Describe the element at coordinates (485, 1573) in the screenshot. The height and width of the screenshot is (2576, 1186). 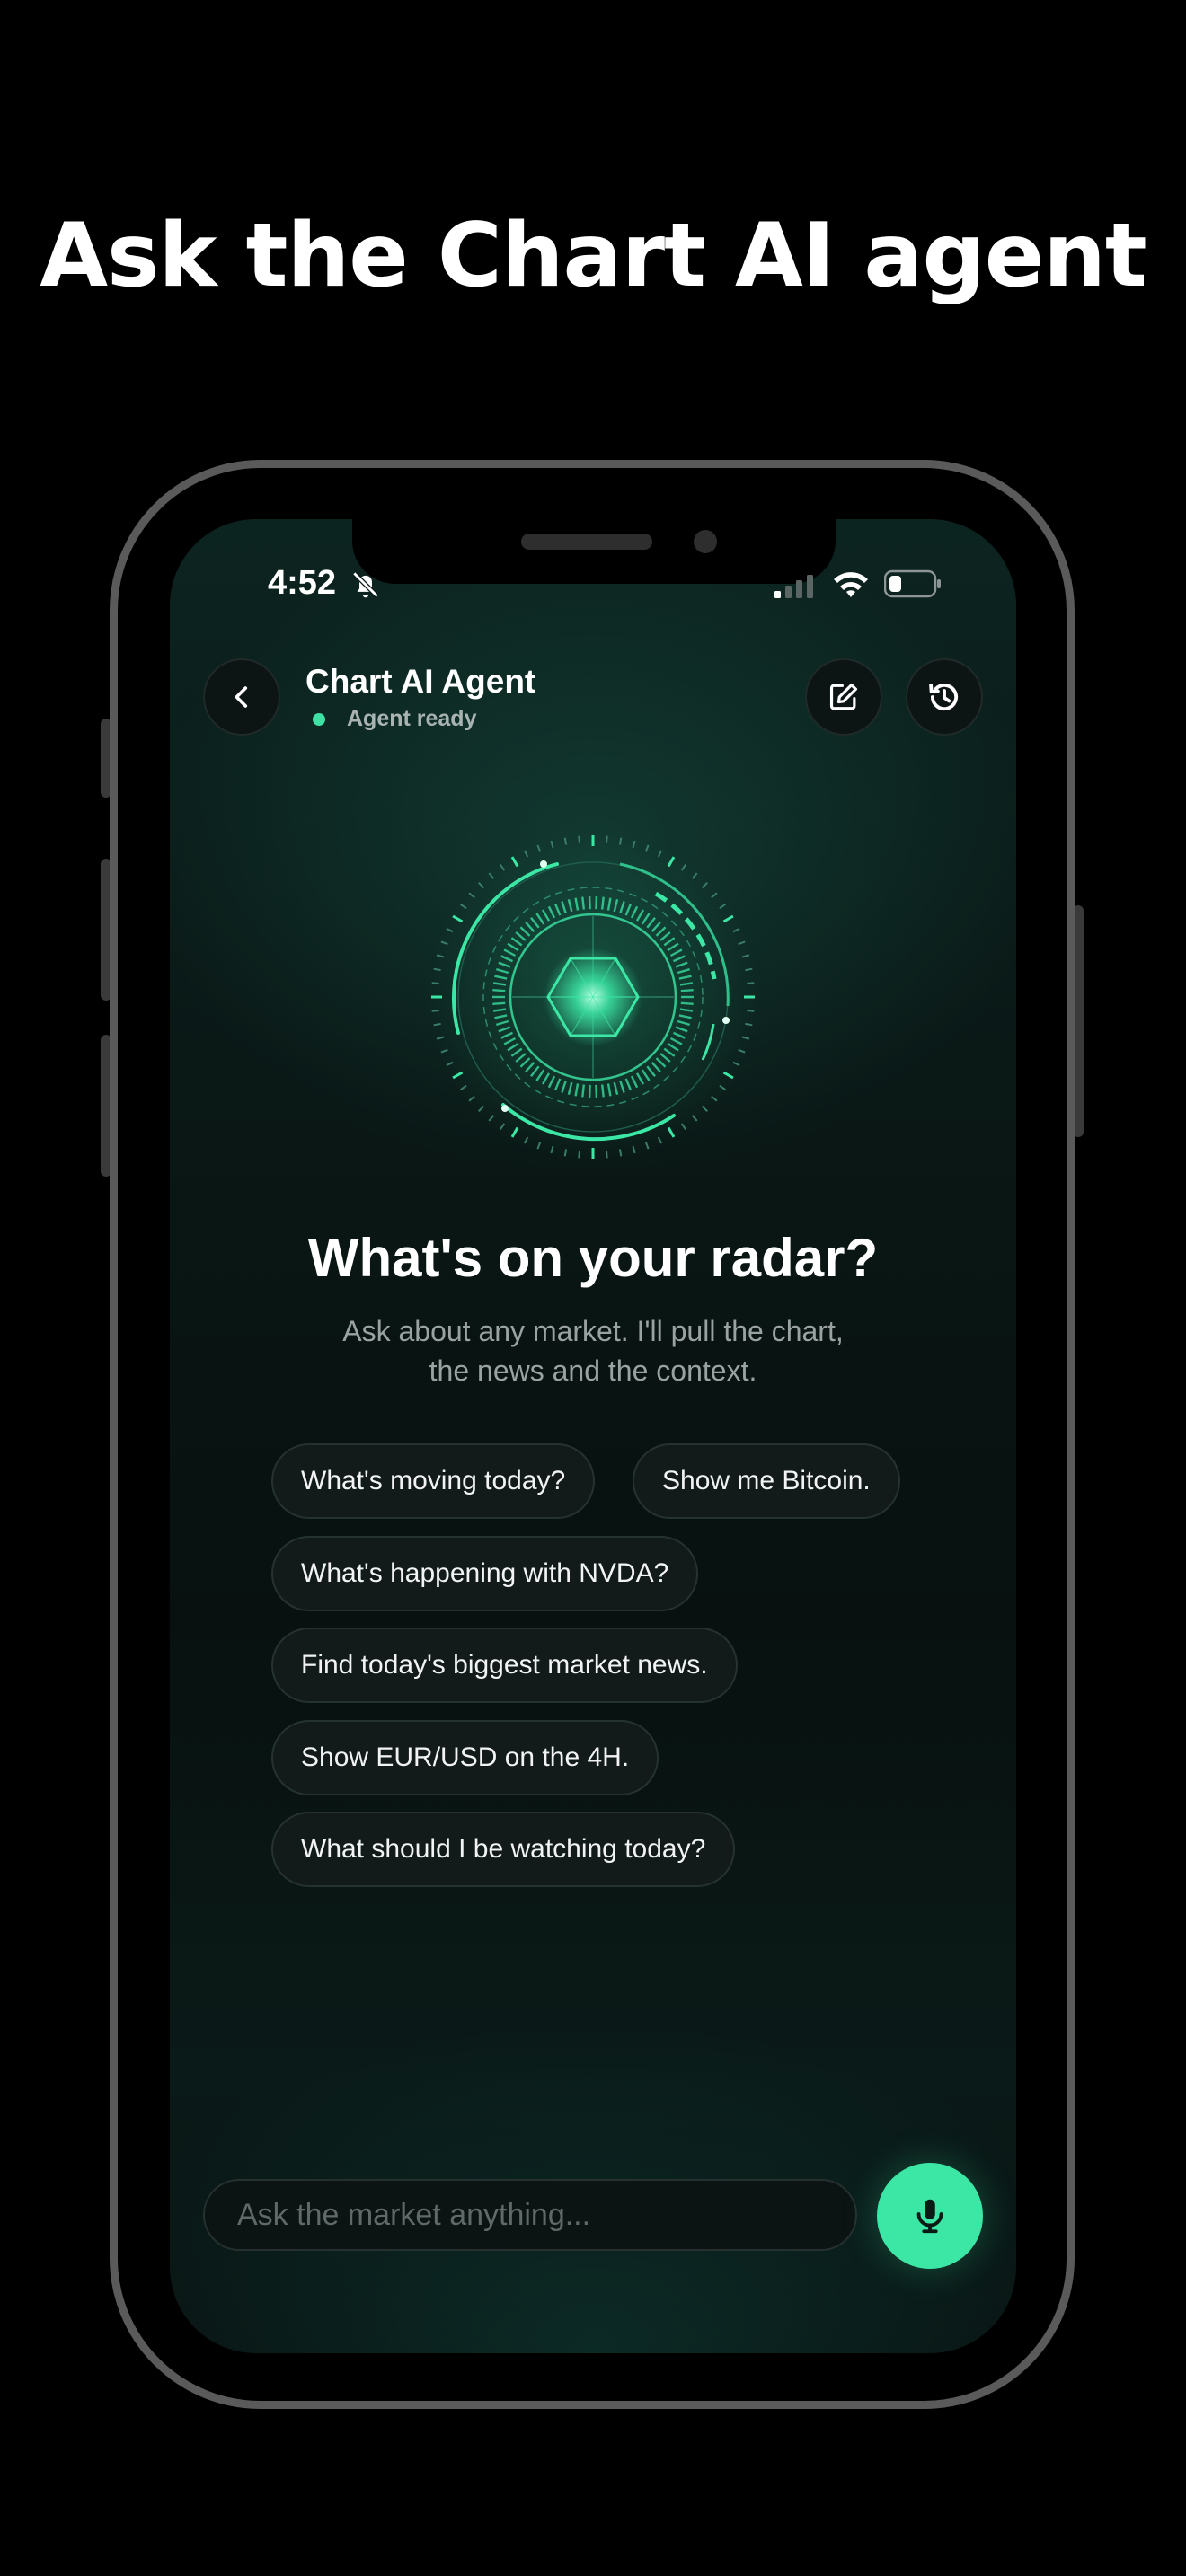
I see `suggestion-chip: What's happening with NVDA?` at that location.